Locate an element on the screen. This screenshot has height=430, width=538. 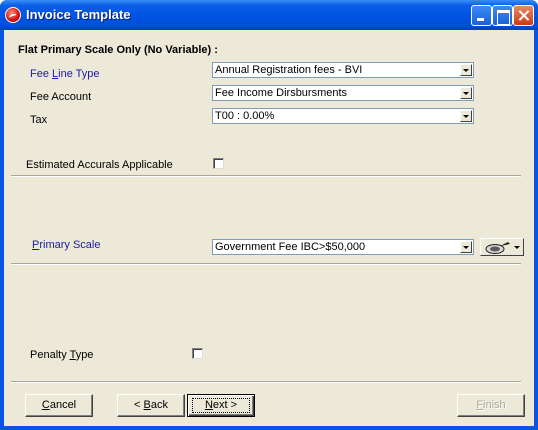
fee-account-label: Fee Account is located at coordinates (61, 97).